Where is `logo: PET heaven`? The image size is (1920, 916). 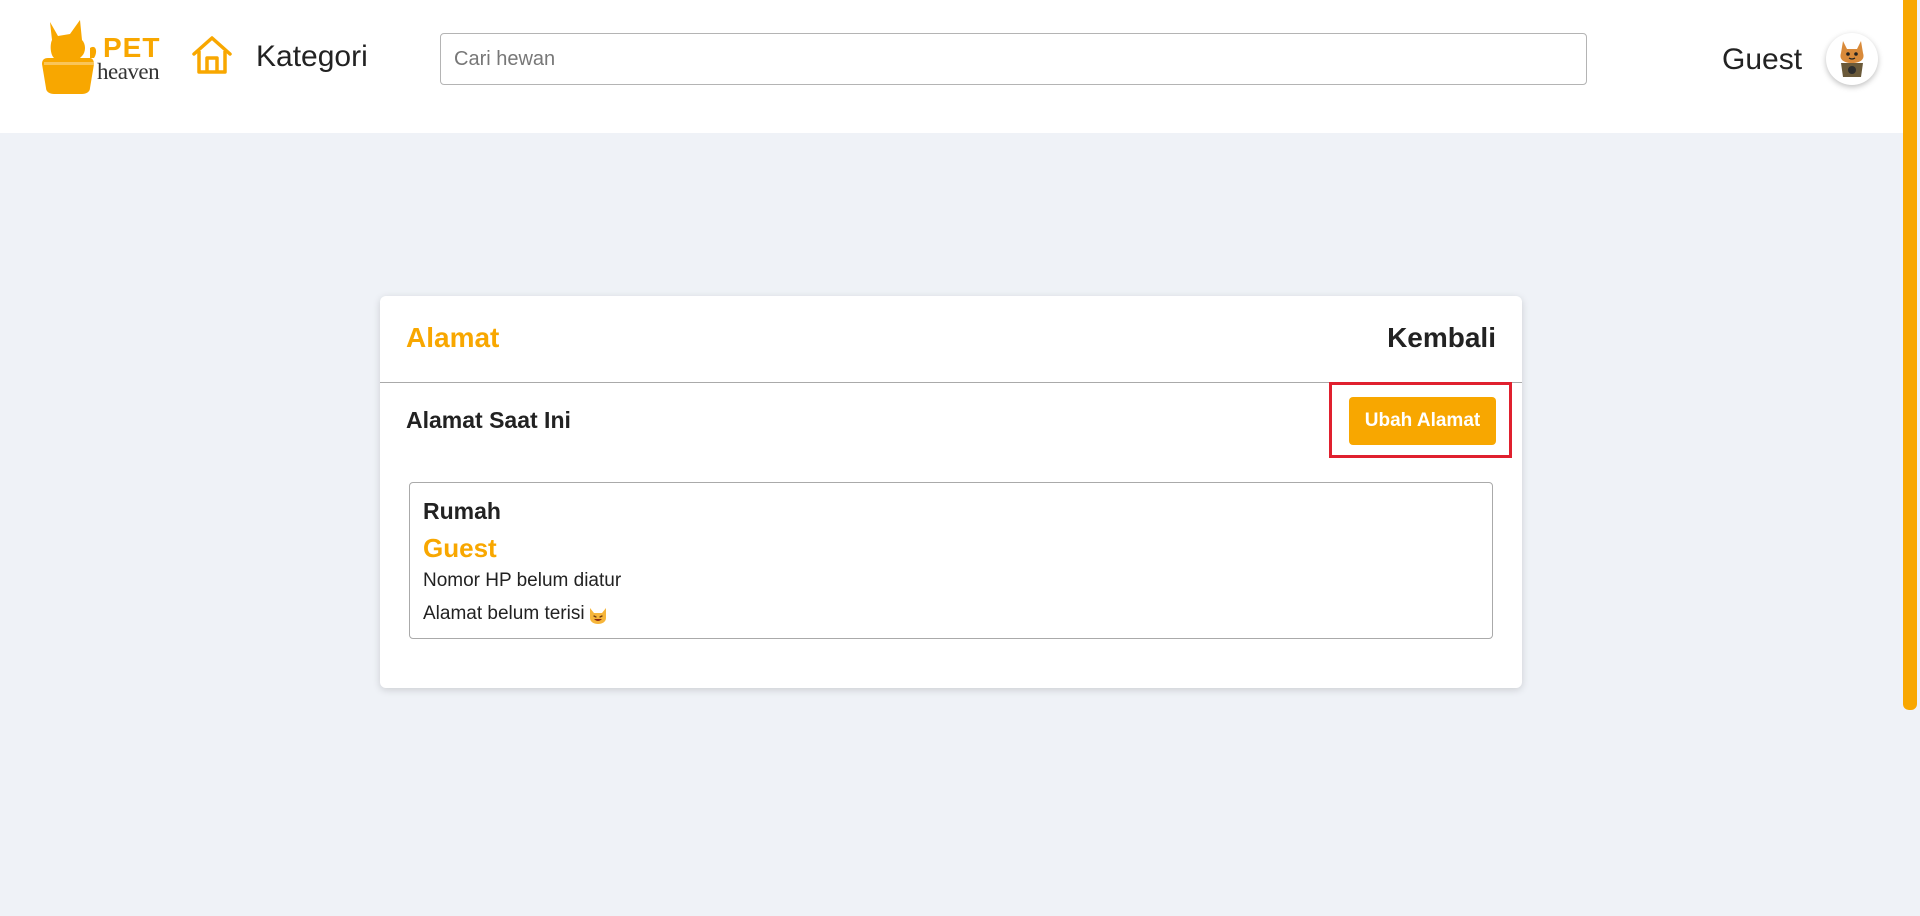
logo: PET heaven is located at coordinates (101, 56).